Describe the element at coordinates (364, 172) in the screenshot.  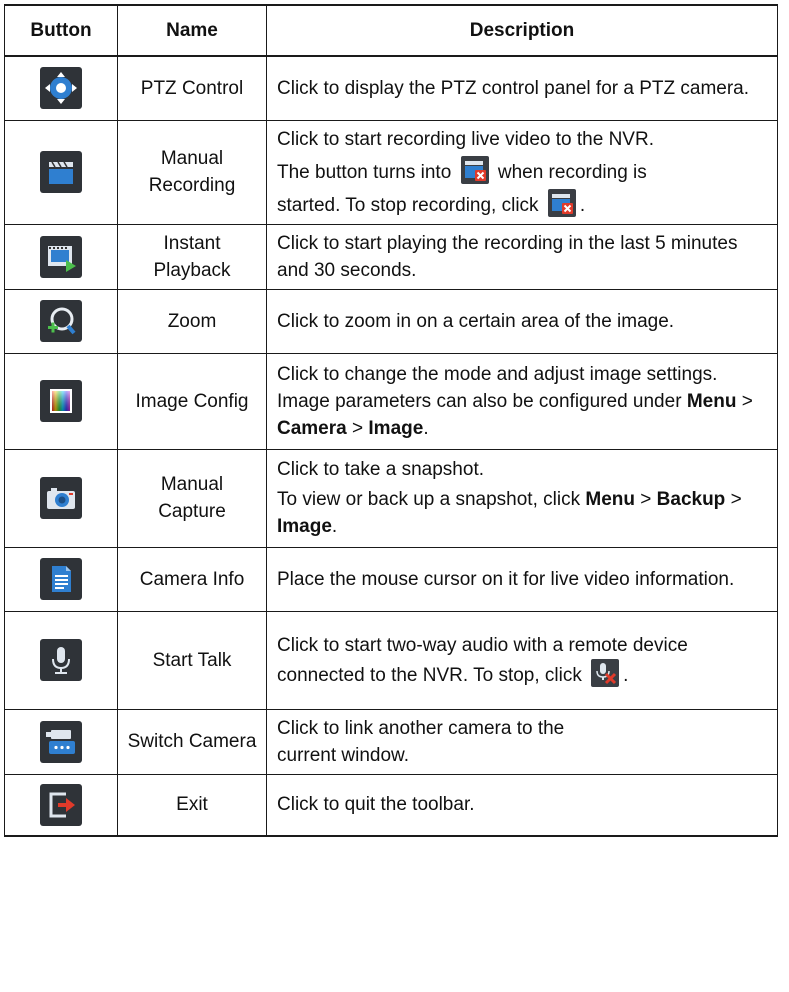
I see `desc-text: The button turns into` at that location.